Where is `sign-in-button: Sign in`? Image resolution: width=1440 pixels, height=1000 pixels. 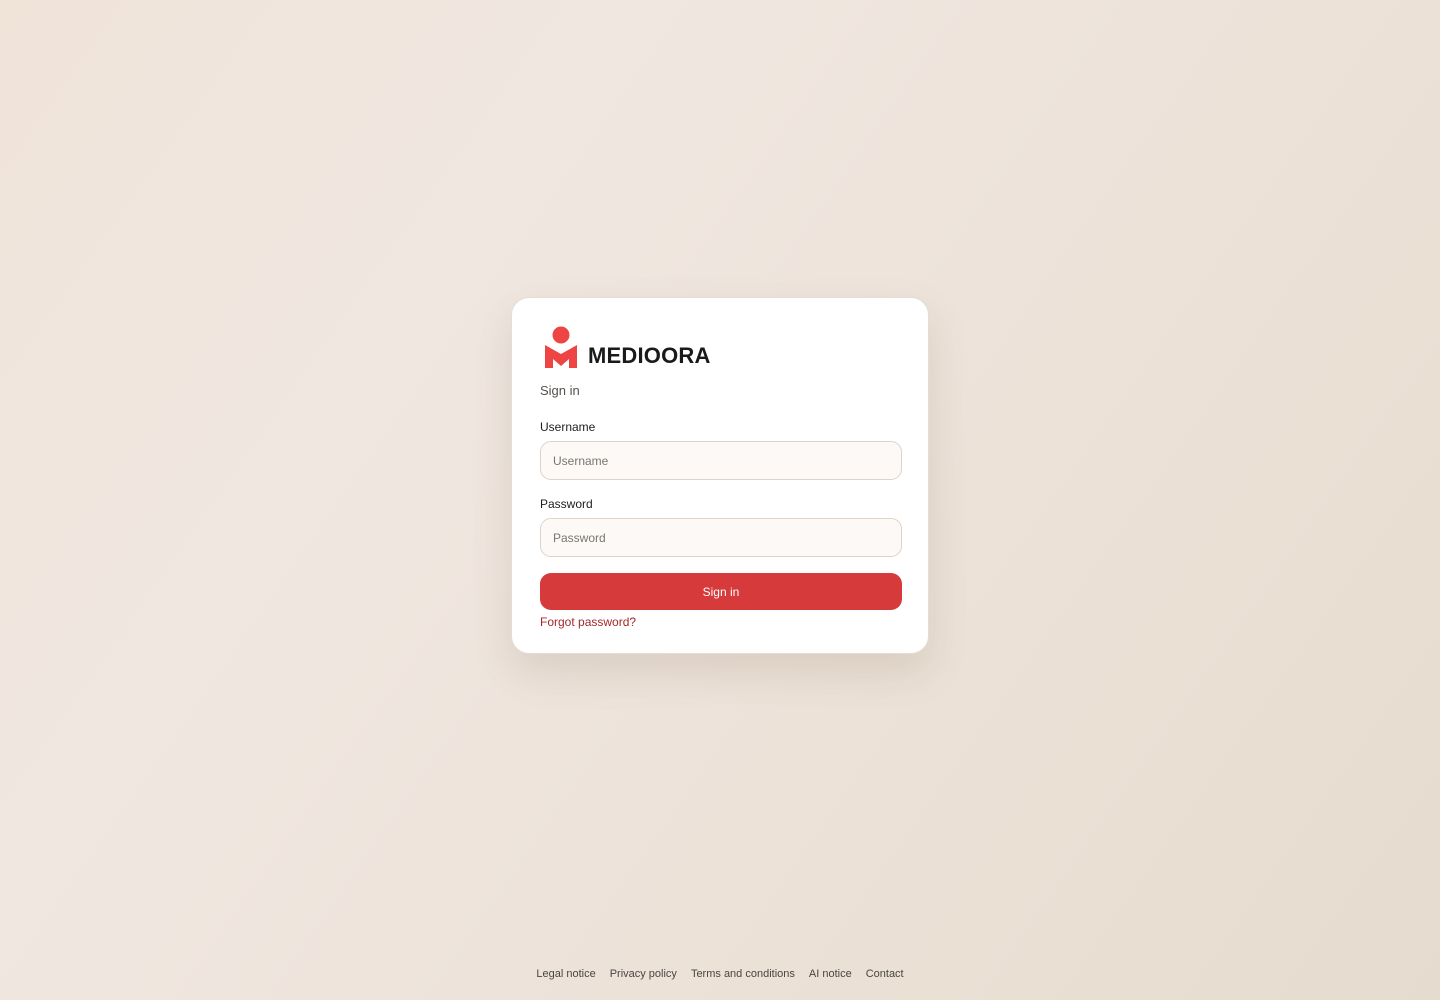
sign-in-button: Sign in is located at coordinates (721, 591).